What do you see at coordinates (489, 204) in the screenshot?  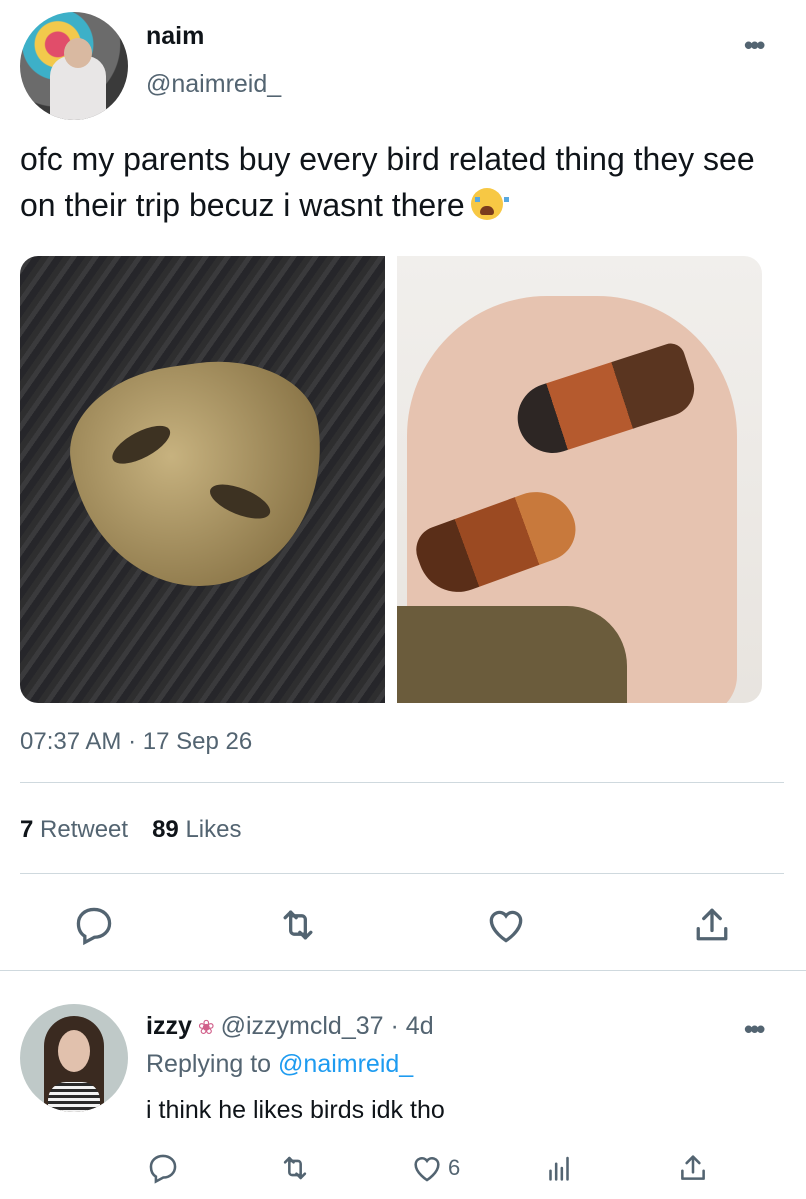 I see `crying-face-icon` at bounding box center [489, 204].